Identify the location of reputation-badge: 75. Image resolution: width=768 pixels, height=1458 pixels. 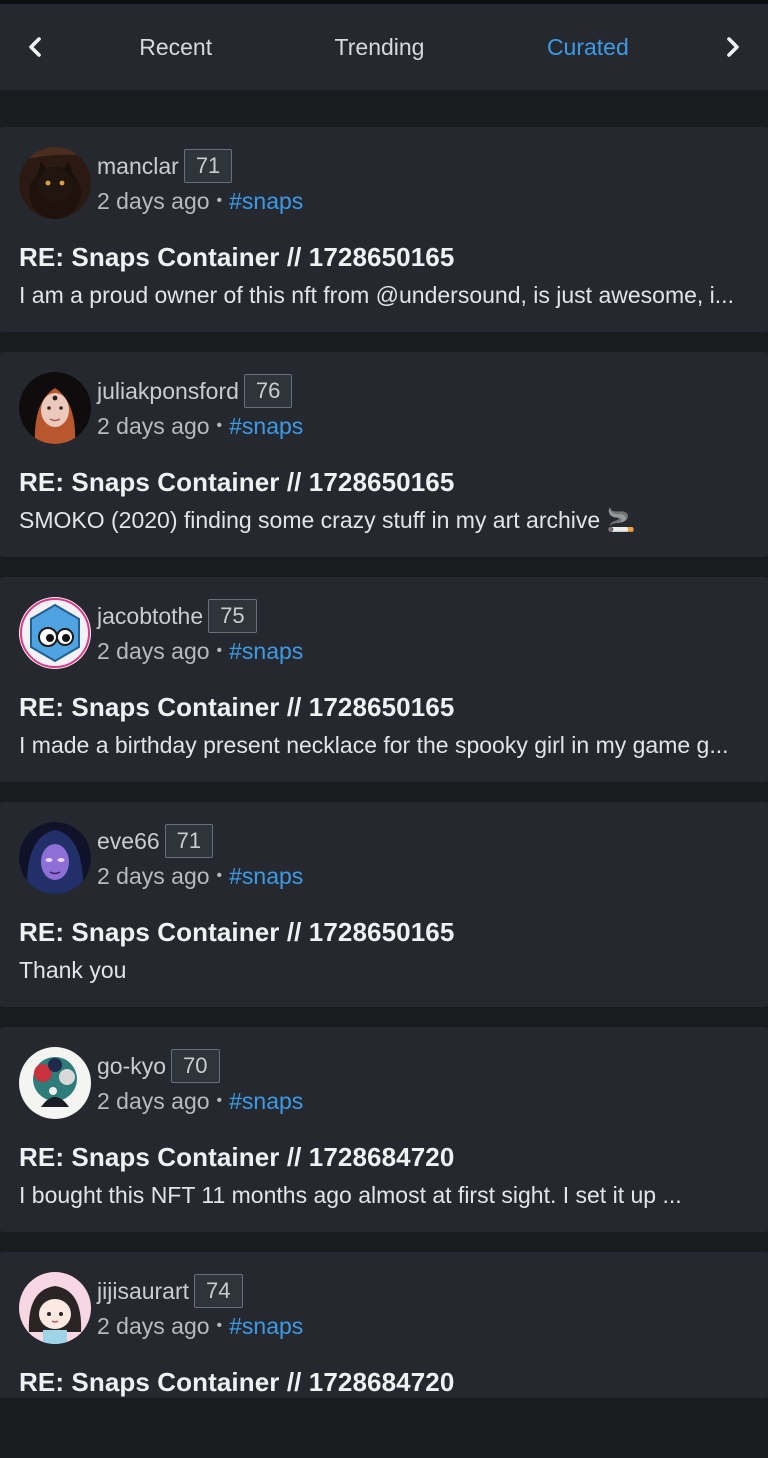
(232, 616).